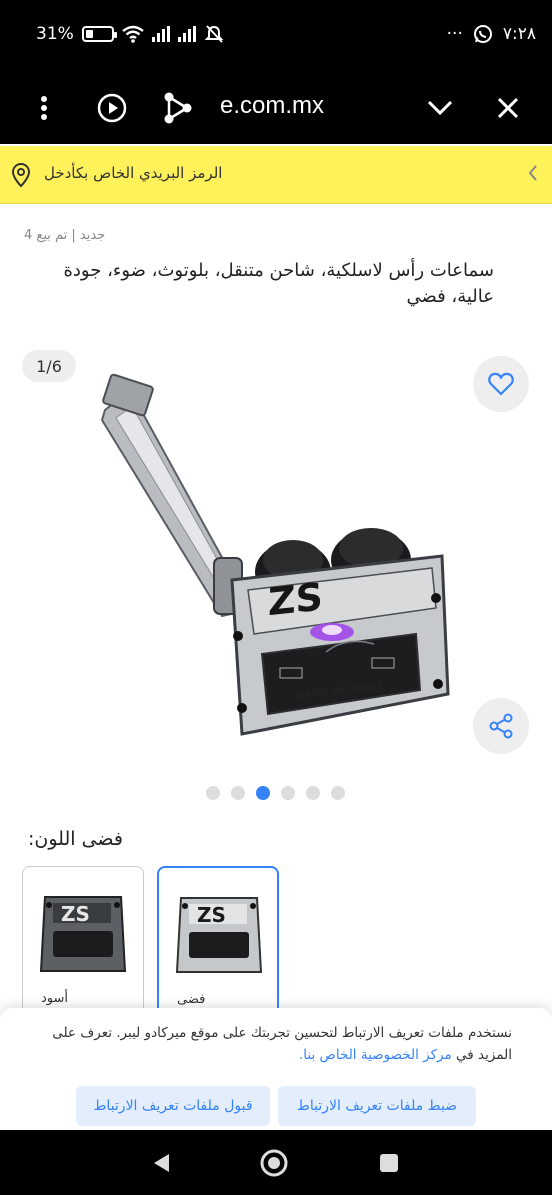  What do you see at coordinates (173, 1106) in the screenshot?
I see `accept-cookies-button: قبول ملفات تعريف الارتباط` at bounding box center [173, 1106].